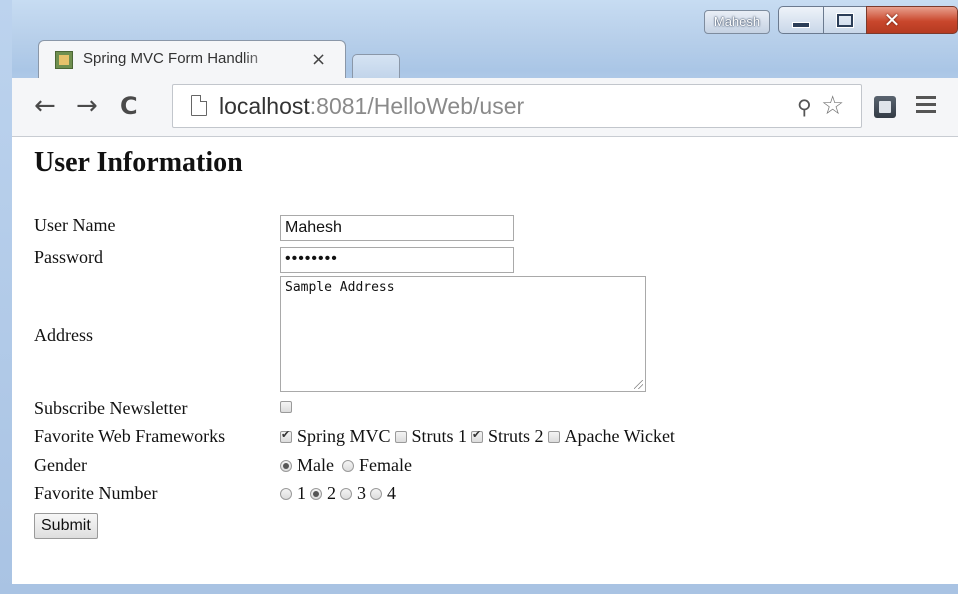 This screenshot has width=958, height=594. I want to click on gender-option-label: Female, so click(385, 465).